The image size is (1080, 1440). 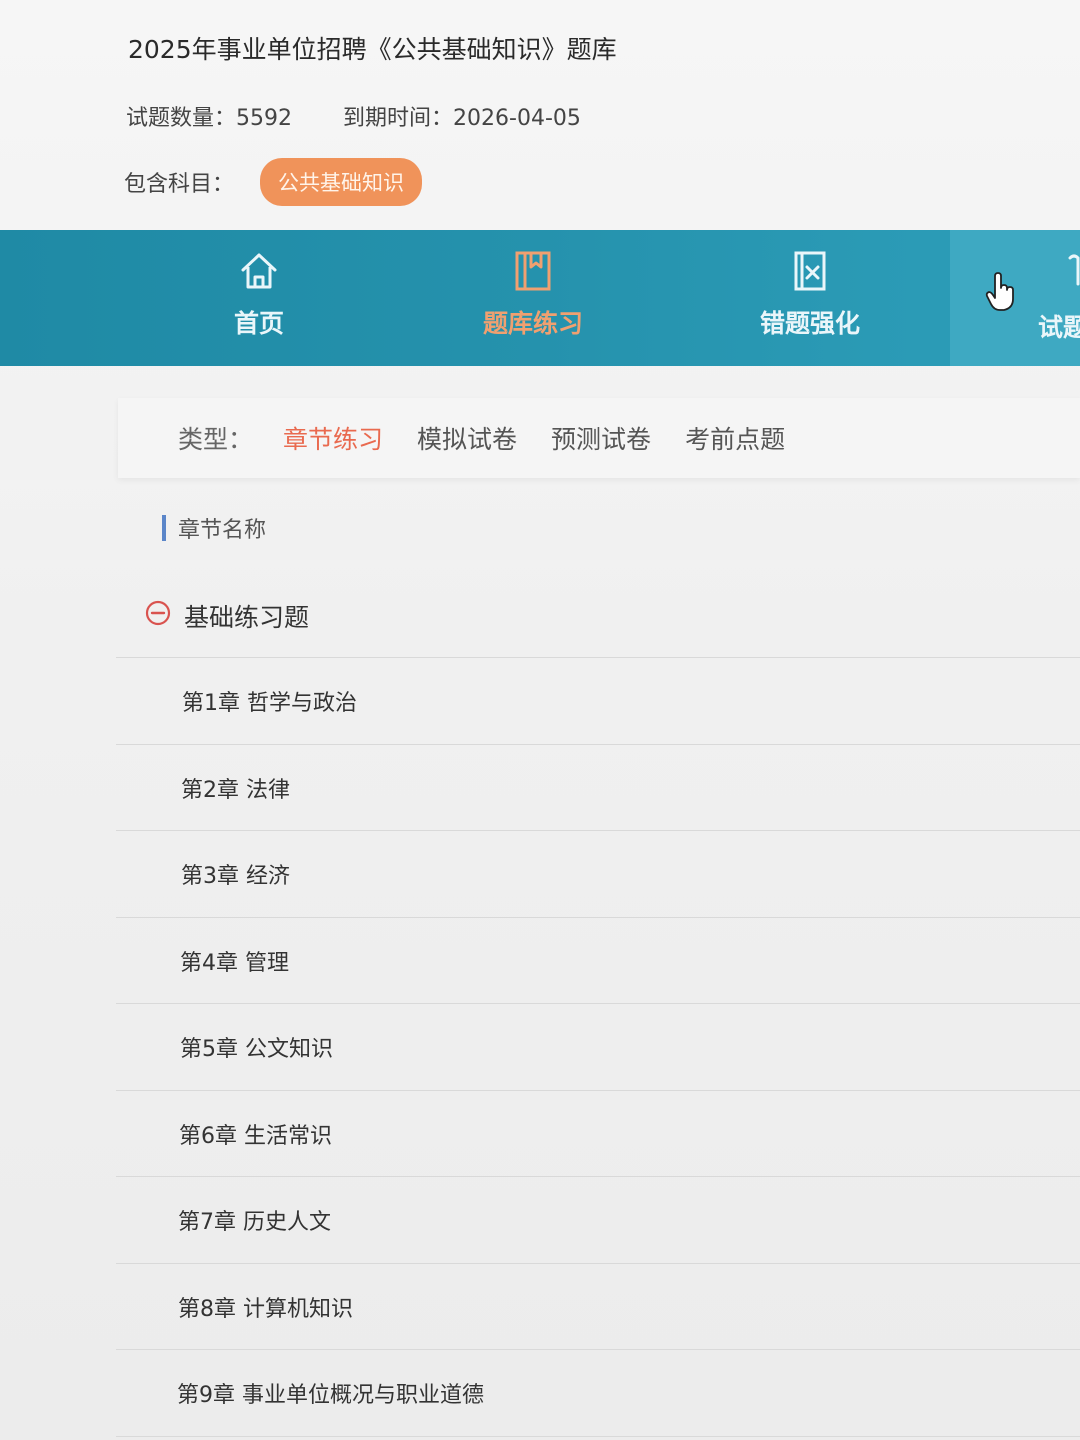 I want to click on chapter-item: 第2章 法律, so click(x=235, y=788).